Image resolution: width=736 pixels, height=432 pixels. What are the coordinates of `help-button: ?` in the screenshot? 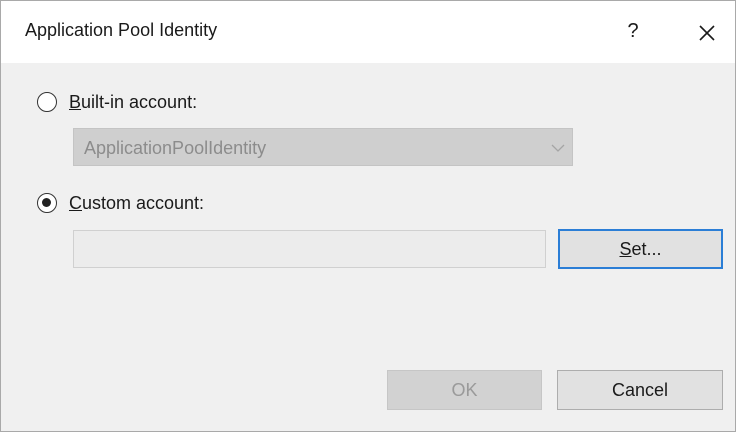 It's located at (633, 31).